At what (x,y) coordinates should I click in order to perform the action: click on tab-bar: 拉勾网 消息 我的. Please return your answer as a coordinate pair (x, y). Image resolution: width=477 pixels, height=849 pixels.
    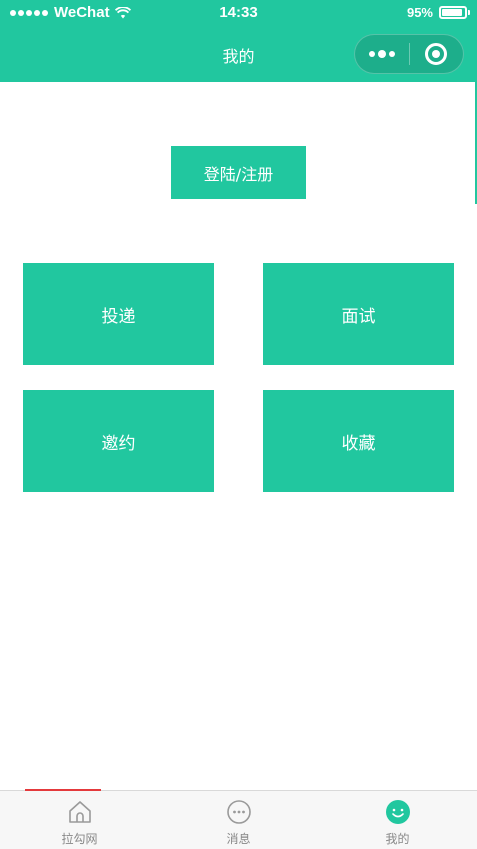
    Looking at the image, I should click on (238, 819).